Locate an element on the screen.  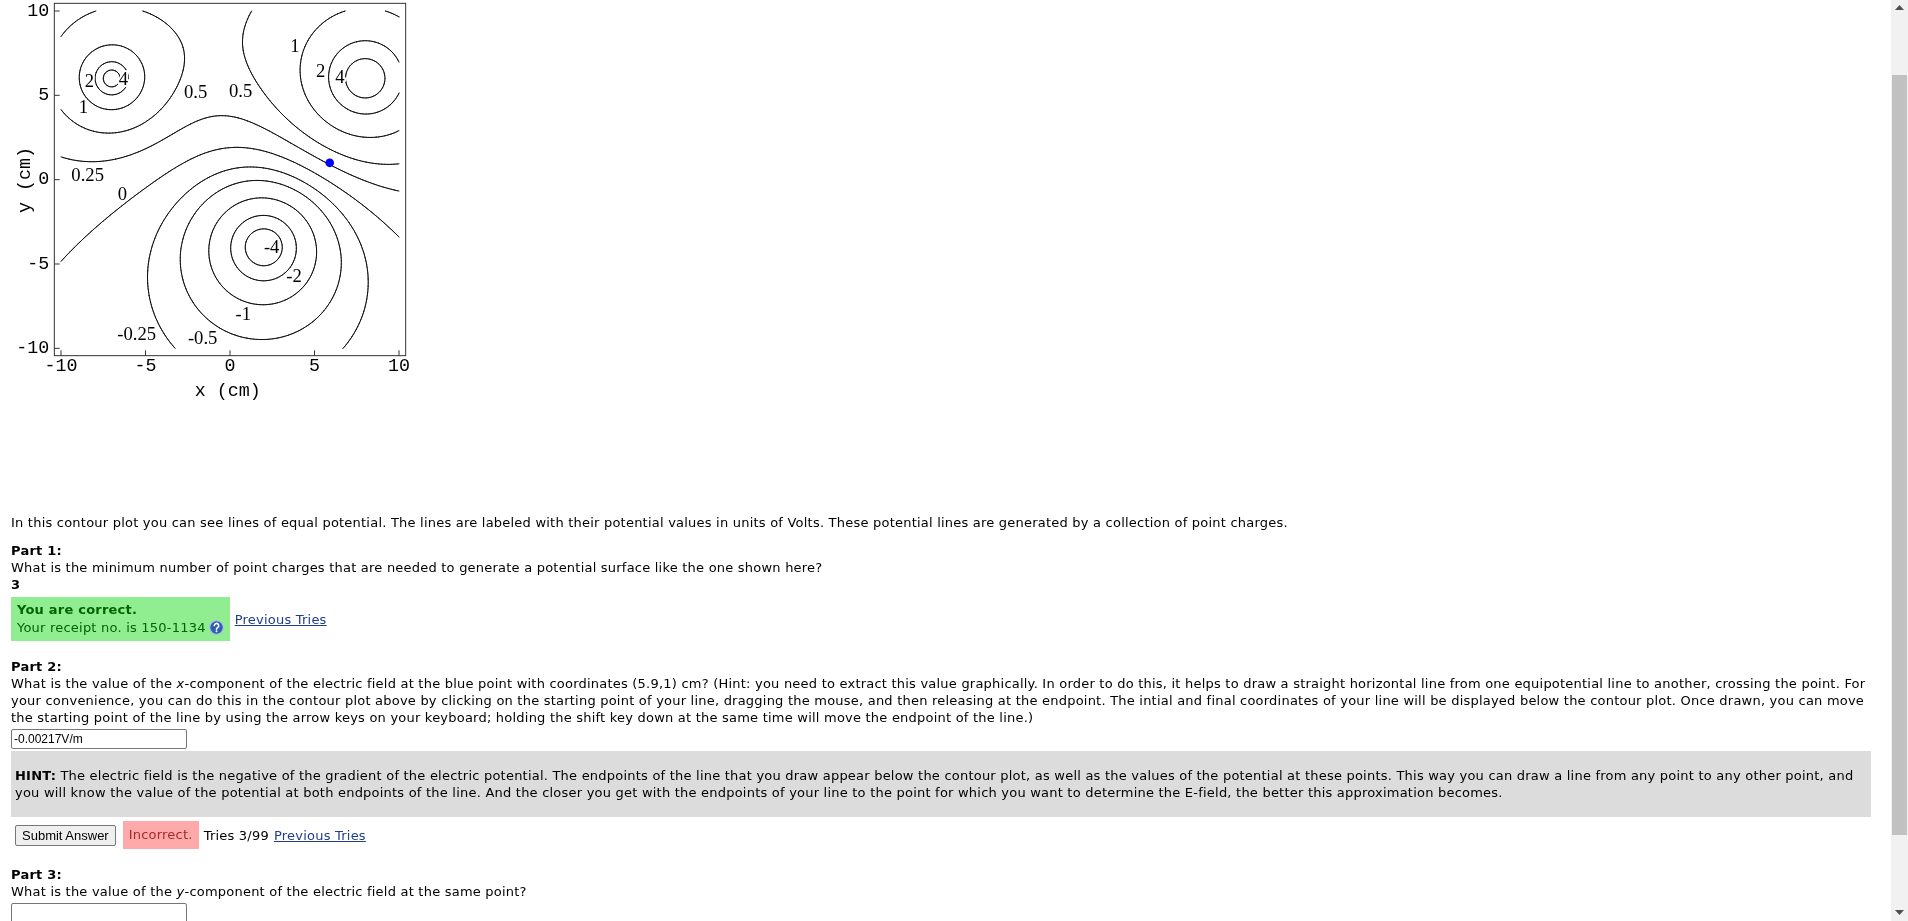
contour-label: -1 is located at coordinates (243, 313).